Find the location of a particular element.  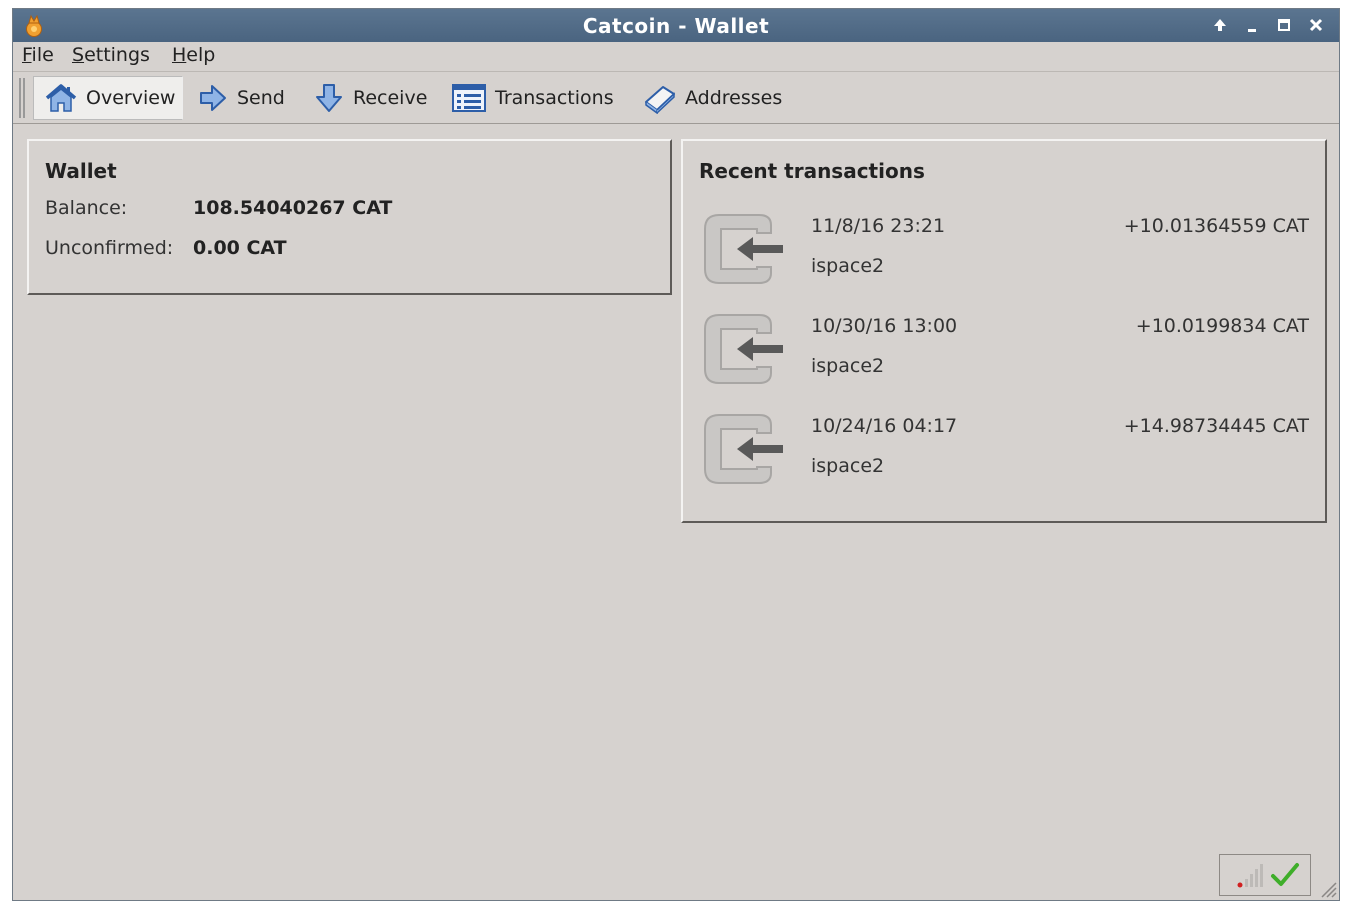

transaction-amount: +14.98734445 CAT is located at coordinates (1216, 426).